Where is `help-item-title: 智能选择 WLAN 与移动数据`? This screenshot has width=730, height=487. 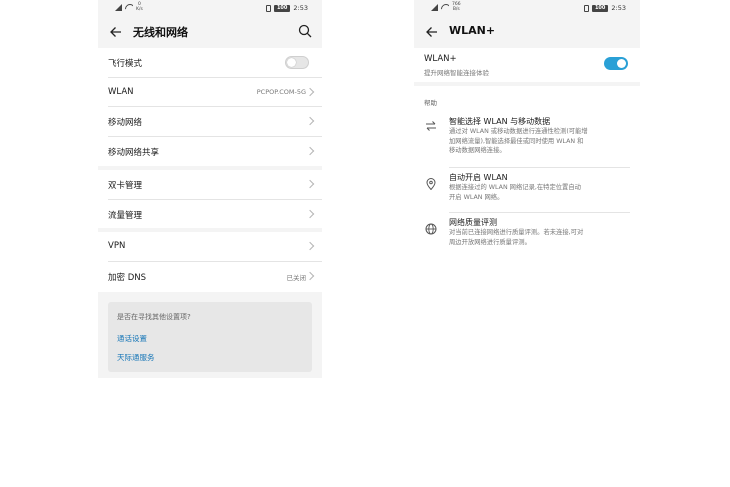 help-item-title: 智能选择 WLAN 与移动数据 is located at coordinates (500, 121).